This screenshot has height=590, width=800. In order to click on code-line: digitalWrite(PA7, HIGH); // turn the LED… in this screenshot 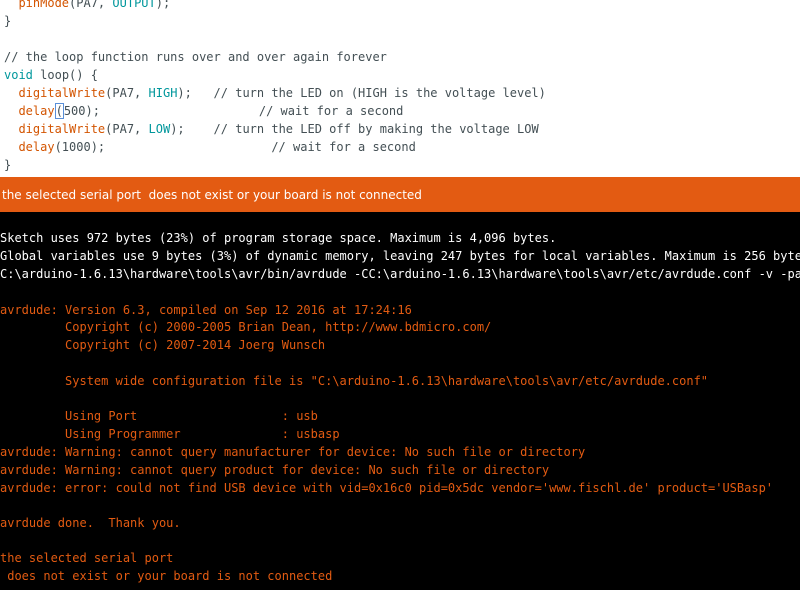, I will do `click(275, 93)`.